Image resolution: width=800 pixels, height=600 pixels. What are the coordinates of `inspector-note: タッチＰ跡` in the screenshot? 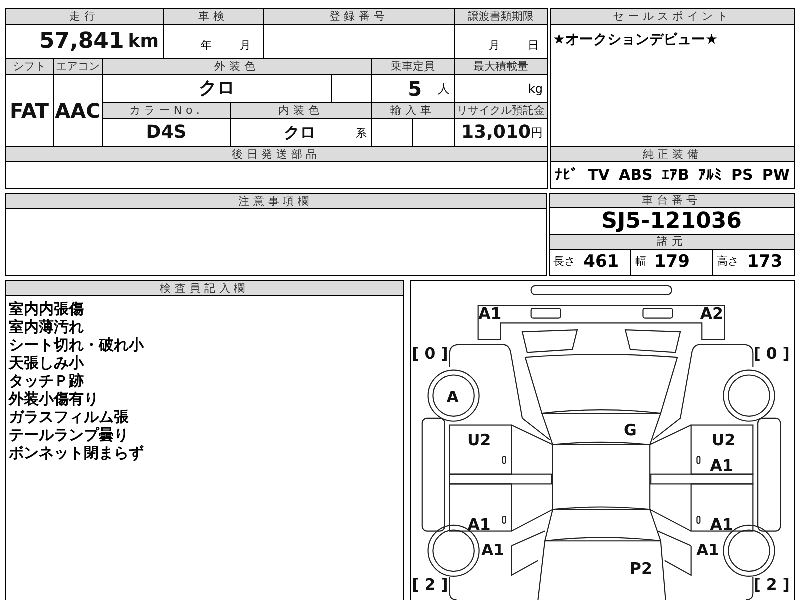 It's located at (47, 381).